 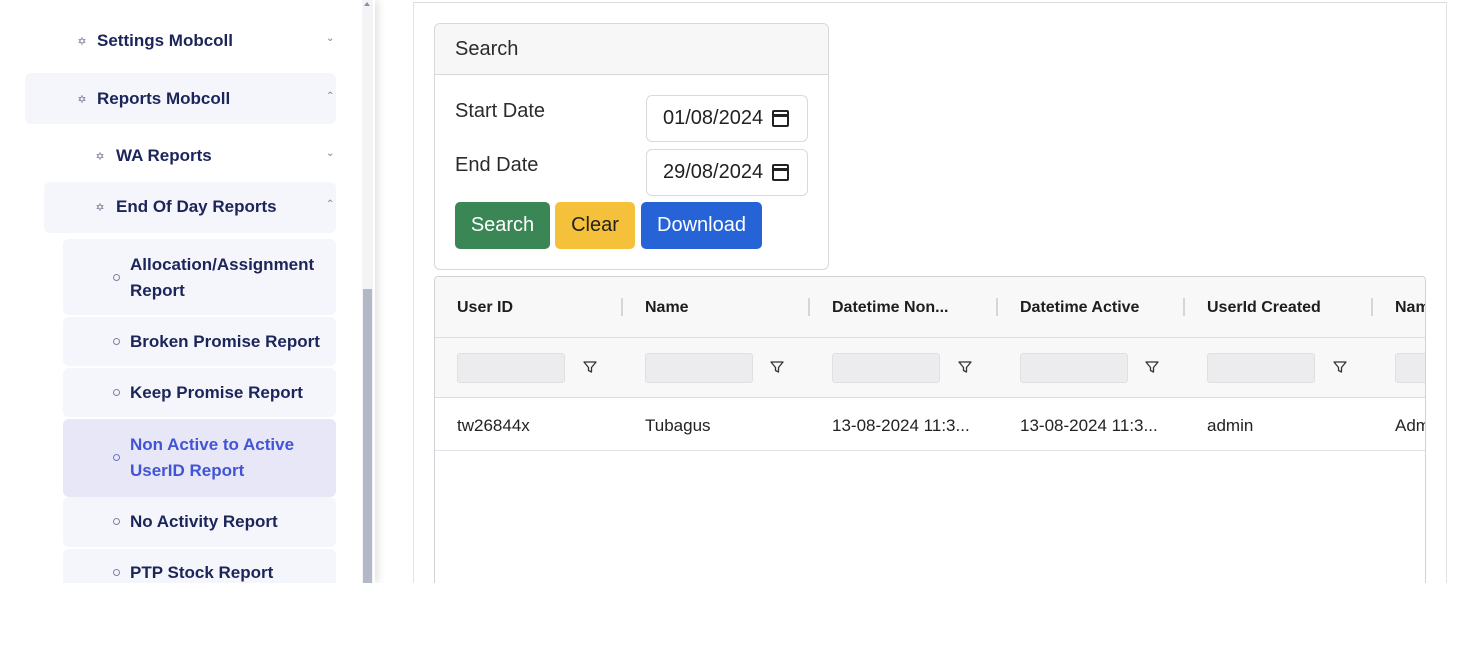 I want to click on sidebar-item-label: Settings Mobcoll, so click(x=165, y=40).